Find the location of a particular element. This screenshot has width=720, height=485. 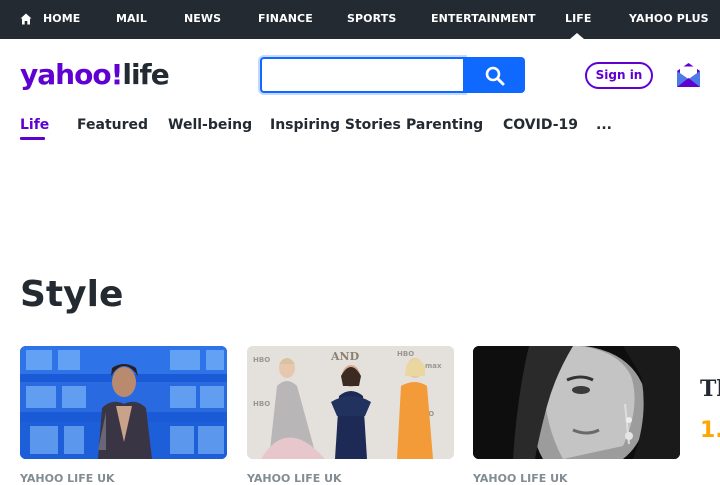

article-image-2: HBOHBOmax HBOHBO AND is located at coordinates (350, 402).